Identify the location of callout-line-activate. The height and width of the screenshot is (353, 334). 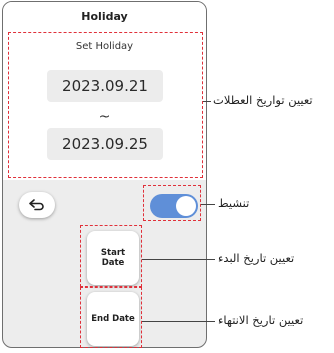
(208, 204).